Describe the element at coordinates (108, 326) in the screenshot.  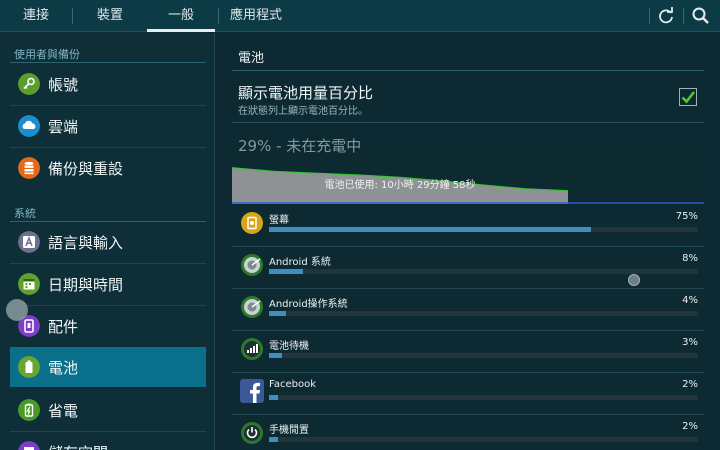
I see `sidebar-item-accessories: 配件` at that location.